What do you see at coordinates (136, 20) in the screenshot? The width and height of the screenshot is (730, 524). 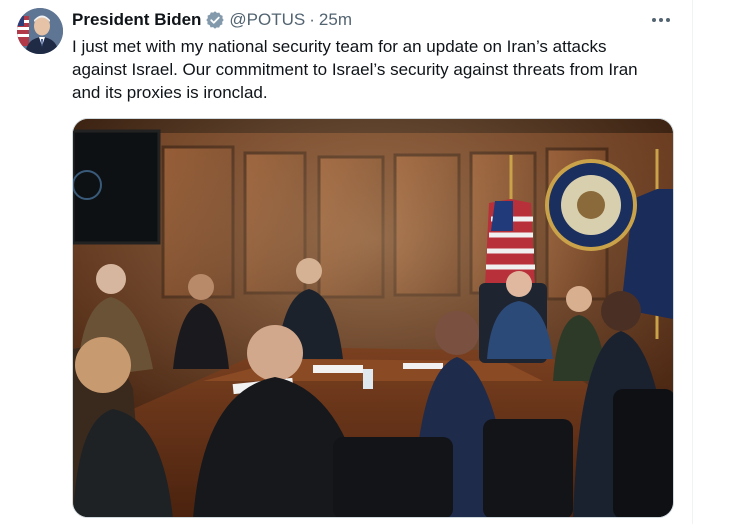 I see `author-name: President Biden` at bounding box center [136, 20].